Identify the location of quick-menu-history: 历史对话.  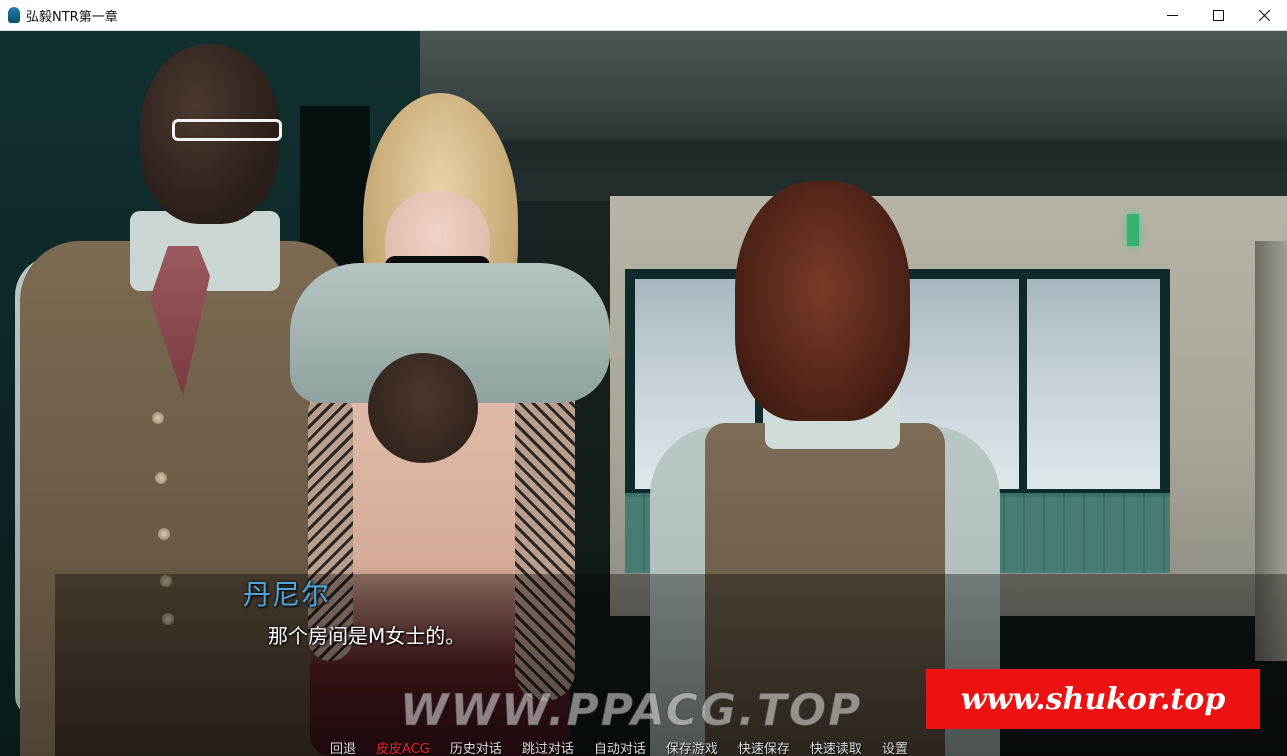
(476, 747).